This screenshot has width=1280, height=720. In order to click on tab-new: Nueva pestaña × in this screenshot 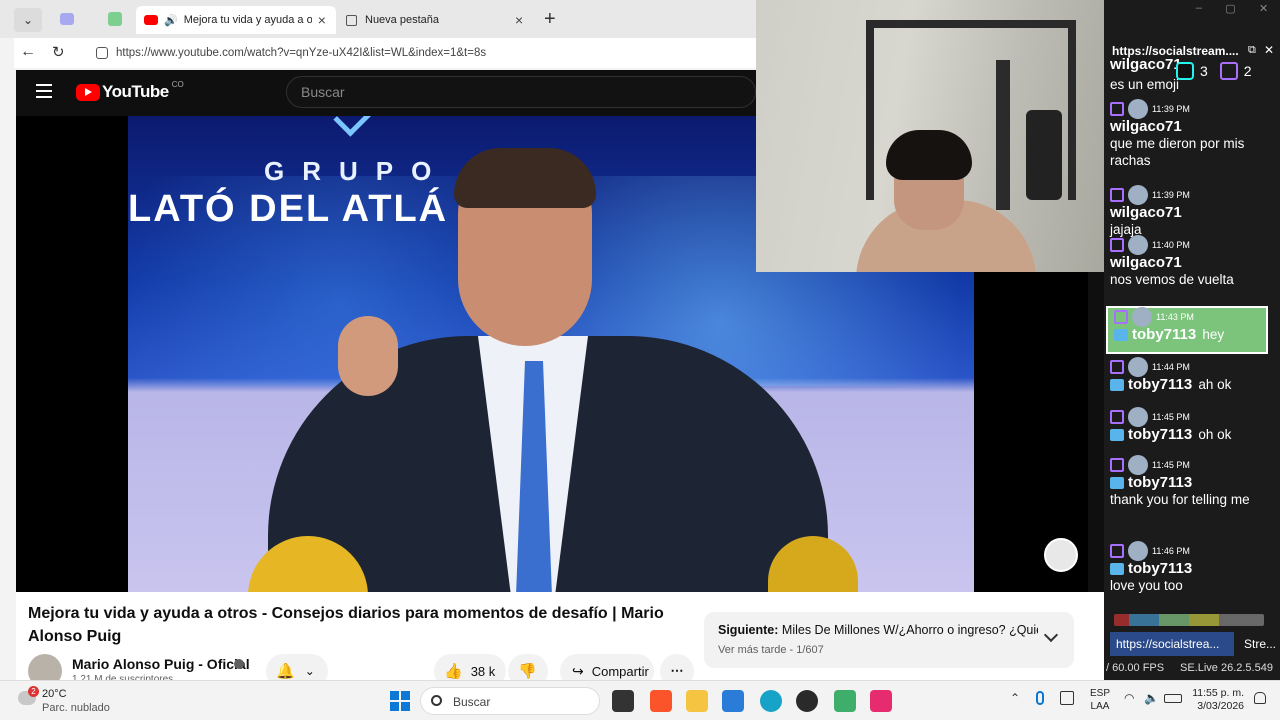, I will do `click(435, 20)`.